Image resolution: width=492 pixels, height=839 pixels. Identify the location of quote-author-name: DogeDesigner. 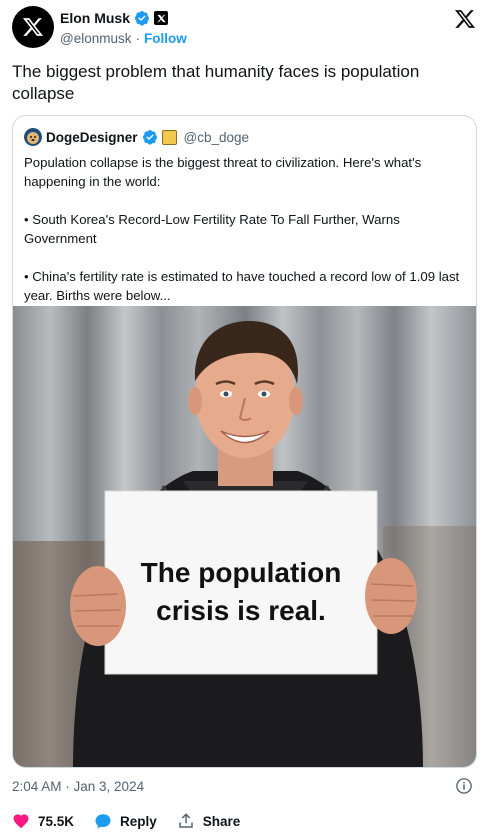
(92, 137).